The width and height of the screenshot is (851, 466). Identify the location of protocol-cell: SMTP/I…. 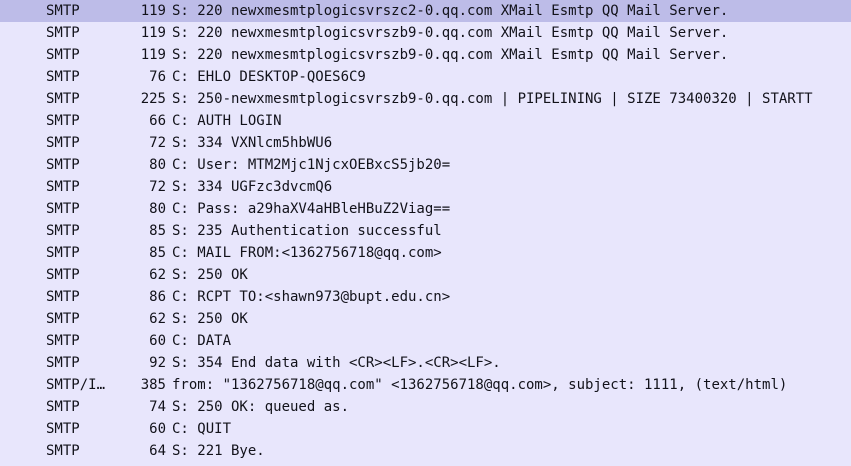
(76, 385).